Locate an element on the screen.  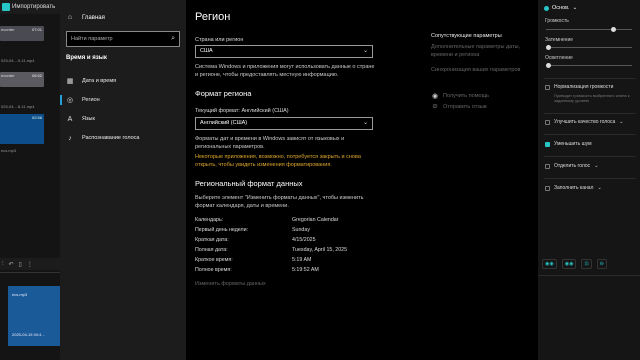
media-caption: 025-04....9-11.mp4 is located at coordinates (18, 60).